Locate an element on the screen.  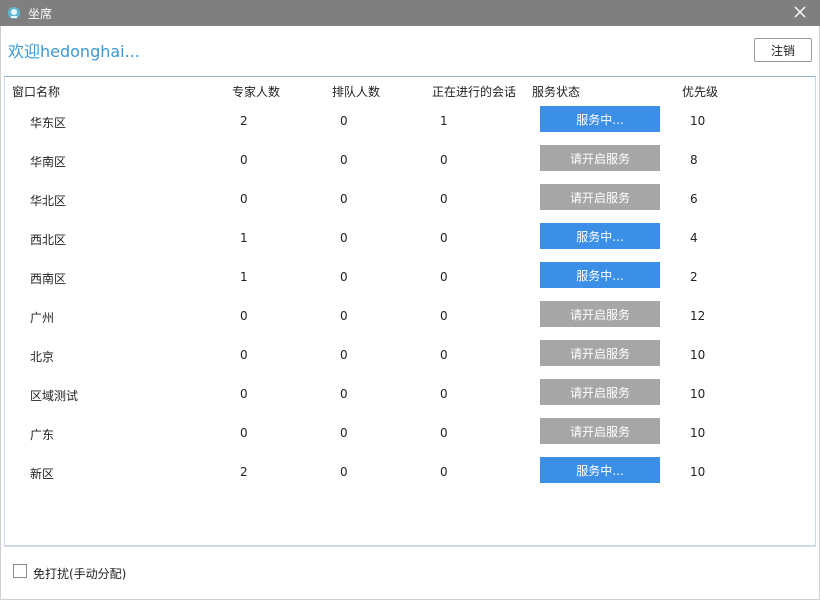
window-name-cell: 华北区 is located at coordinates (48, 201).